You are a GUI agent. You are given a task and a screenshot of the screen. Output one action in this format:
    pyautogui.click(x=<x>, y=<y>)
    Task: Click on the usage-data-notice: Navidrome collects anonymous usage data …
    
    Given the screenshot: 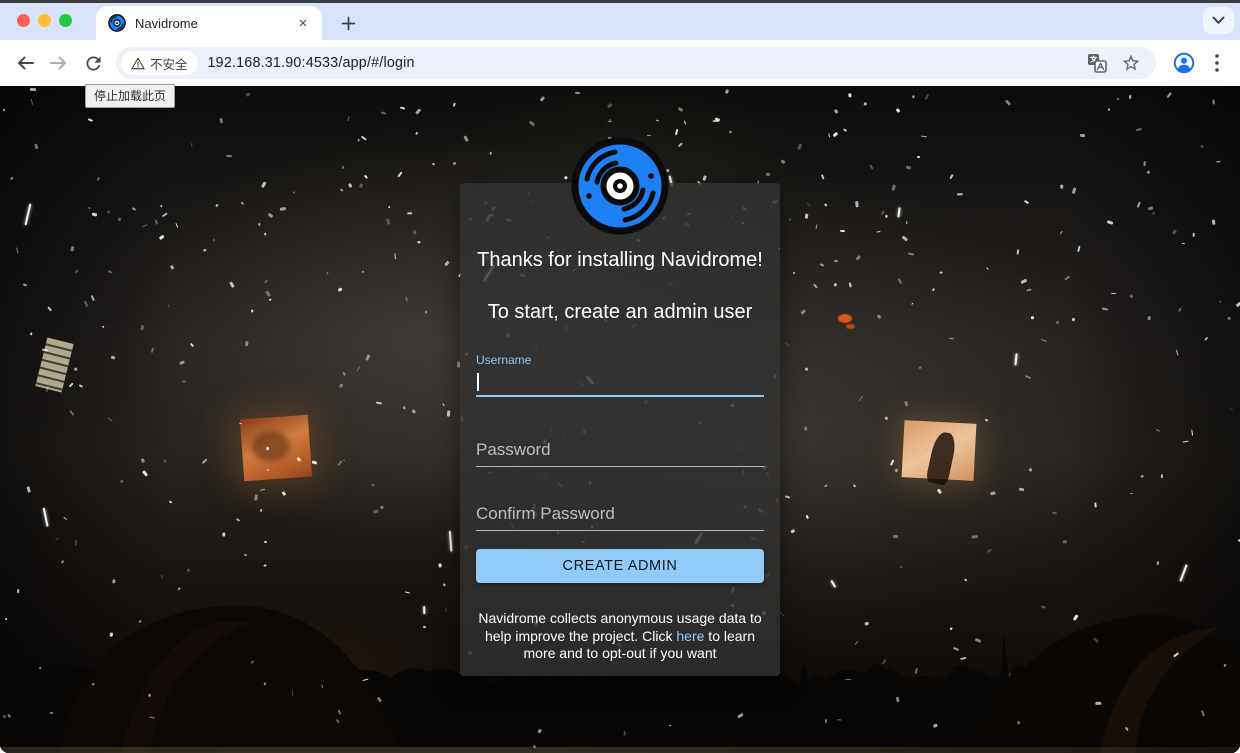 What is the action you would take?
    pyautogui.click(x=620, y=636)
    